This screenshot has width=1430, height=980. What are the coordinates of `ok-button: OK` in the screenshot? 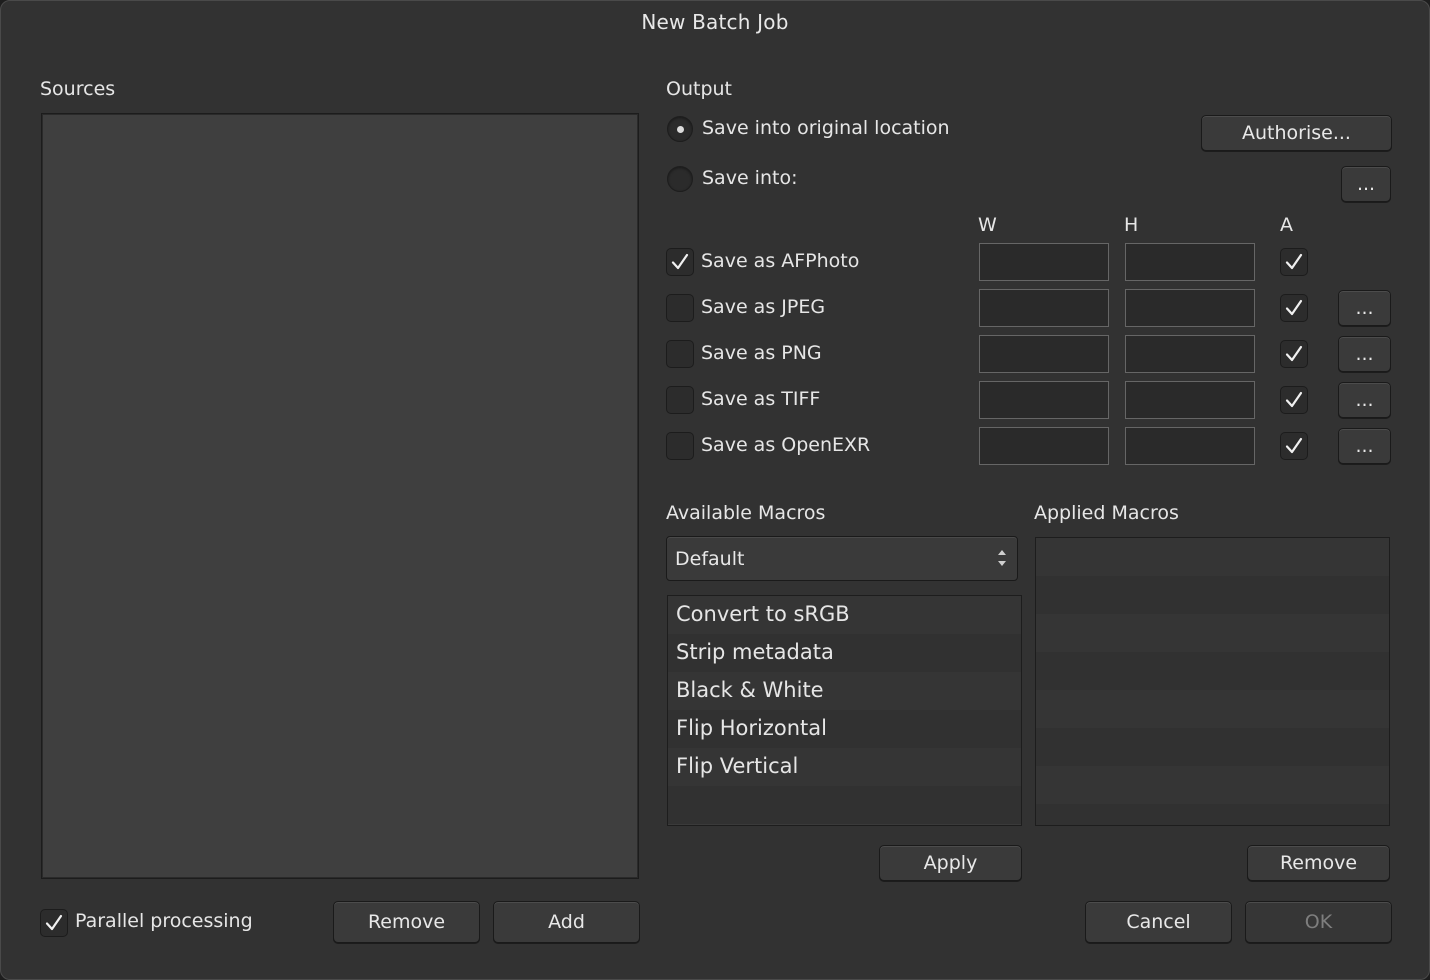 It's located at (1318, 922).